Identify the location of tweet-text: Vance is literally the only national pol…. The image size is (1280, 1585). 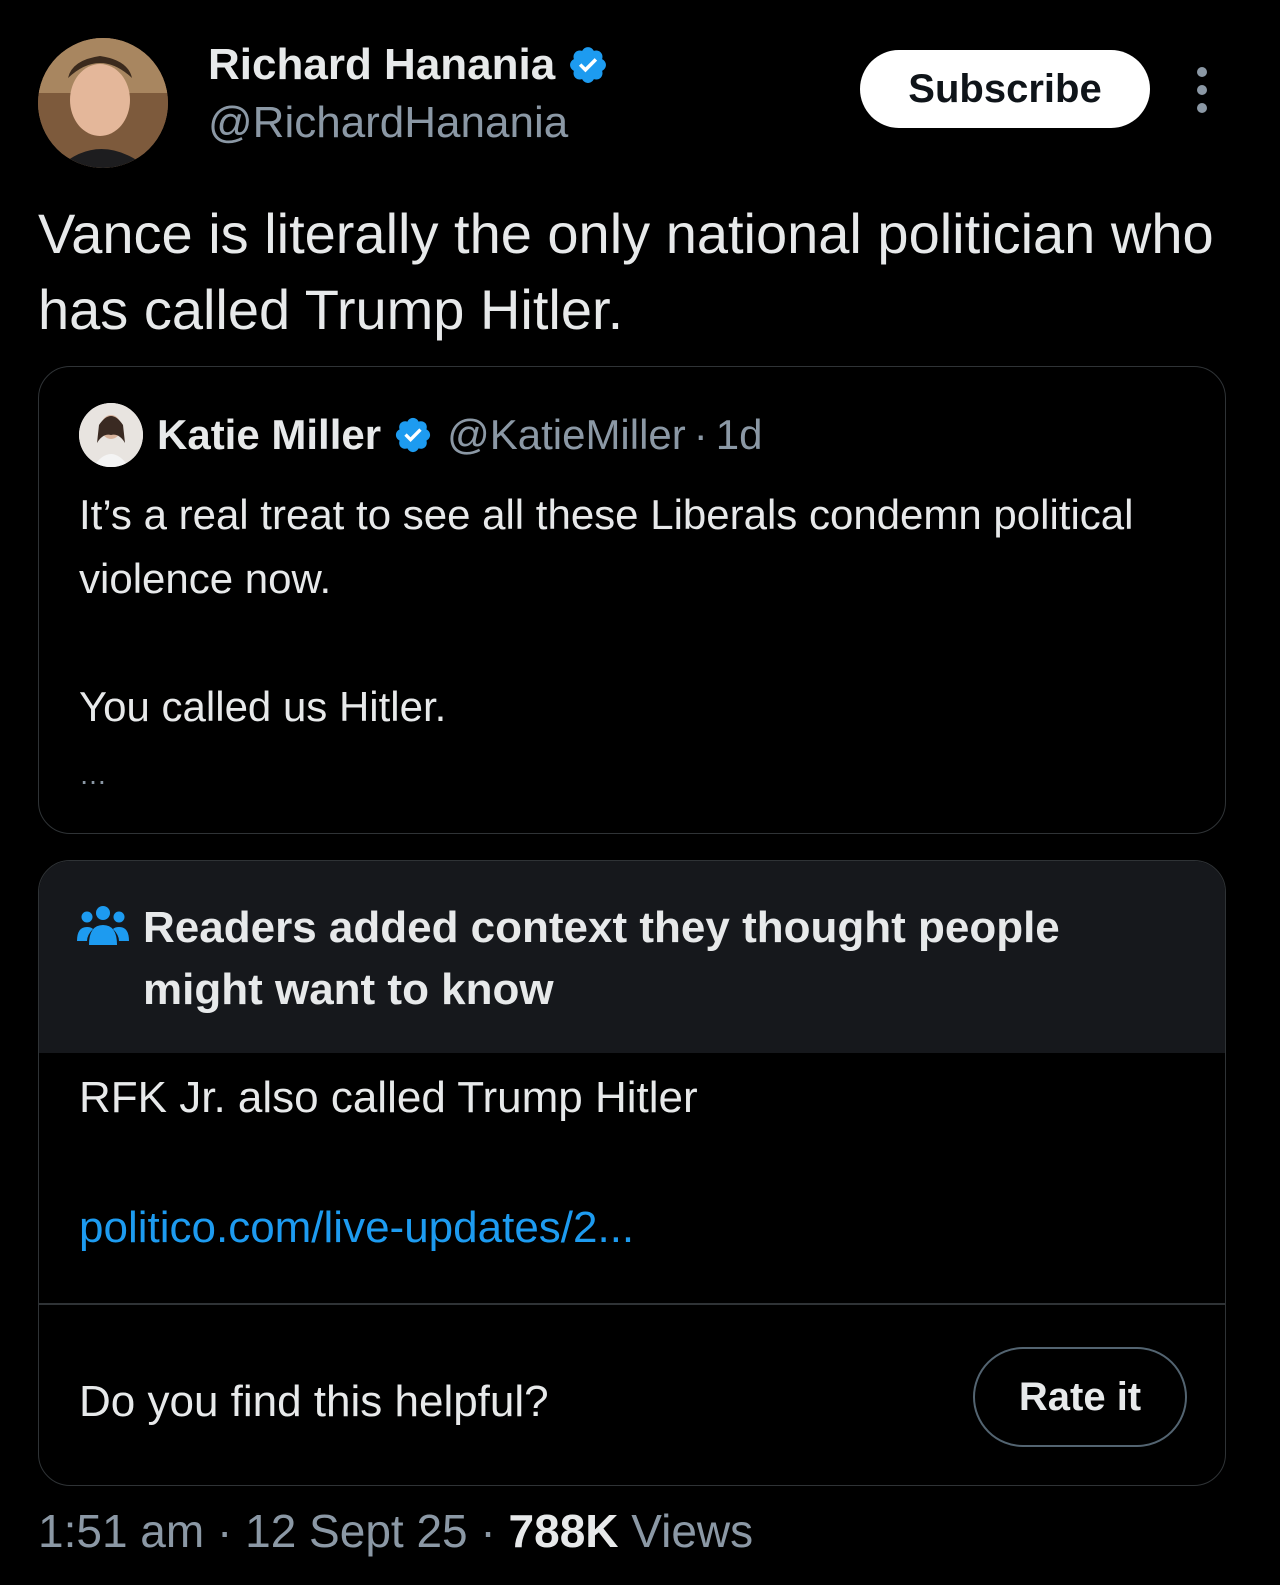
(626, 271).